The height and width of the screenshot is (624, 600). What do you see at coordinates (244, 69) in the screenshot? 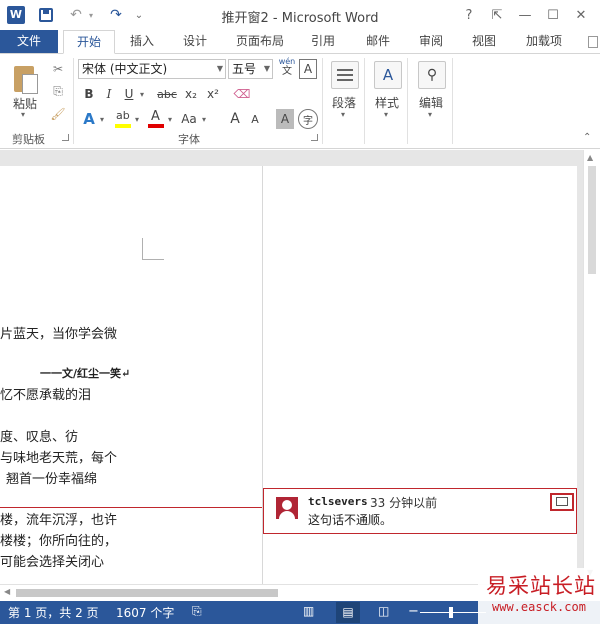
I see `font-size-value: 五号` at bounding box center [244, 69].